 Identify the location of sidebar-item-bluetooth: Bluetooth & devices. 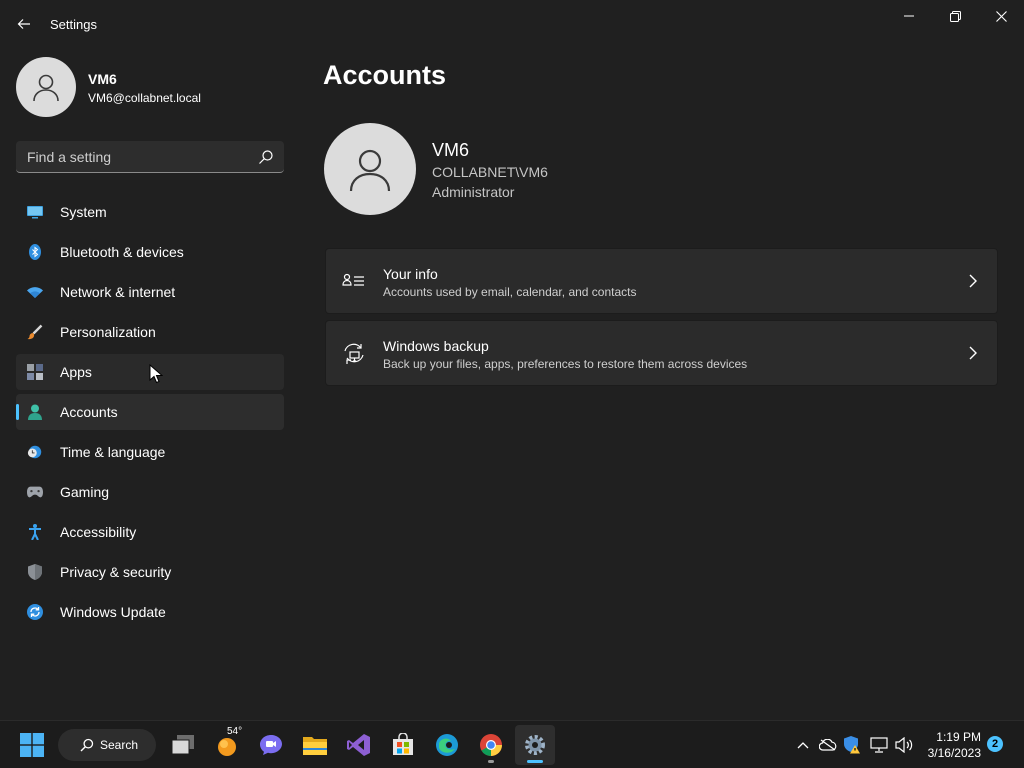
(150, 252).